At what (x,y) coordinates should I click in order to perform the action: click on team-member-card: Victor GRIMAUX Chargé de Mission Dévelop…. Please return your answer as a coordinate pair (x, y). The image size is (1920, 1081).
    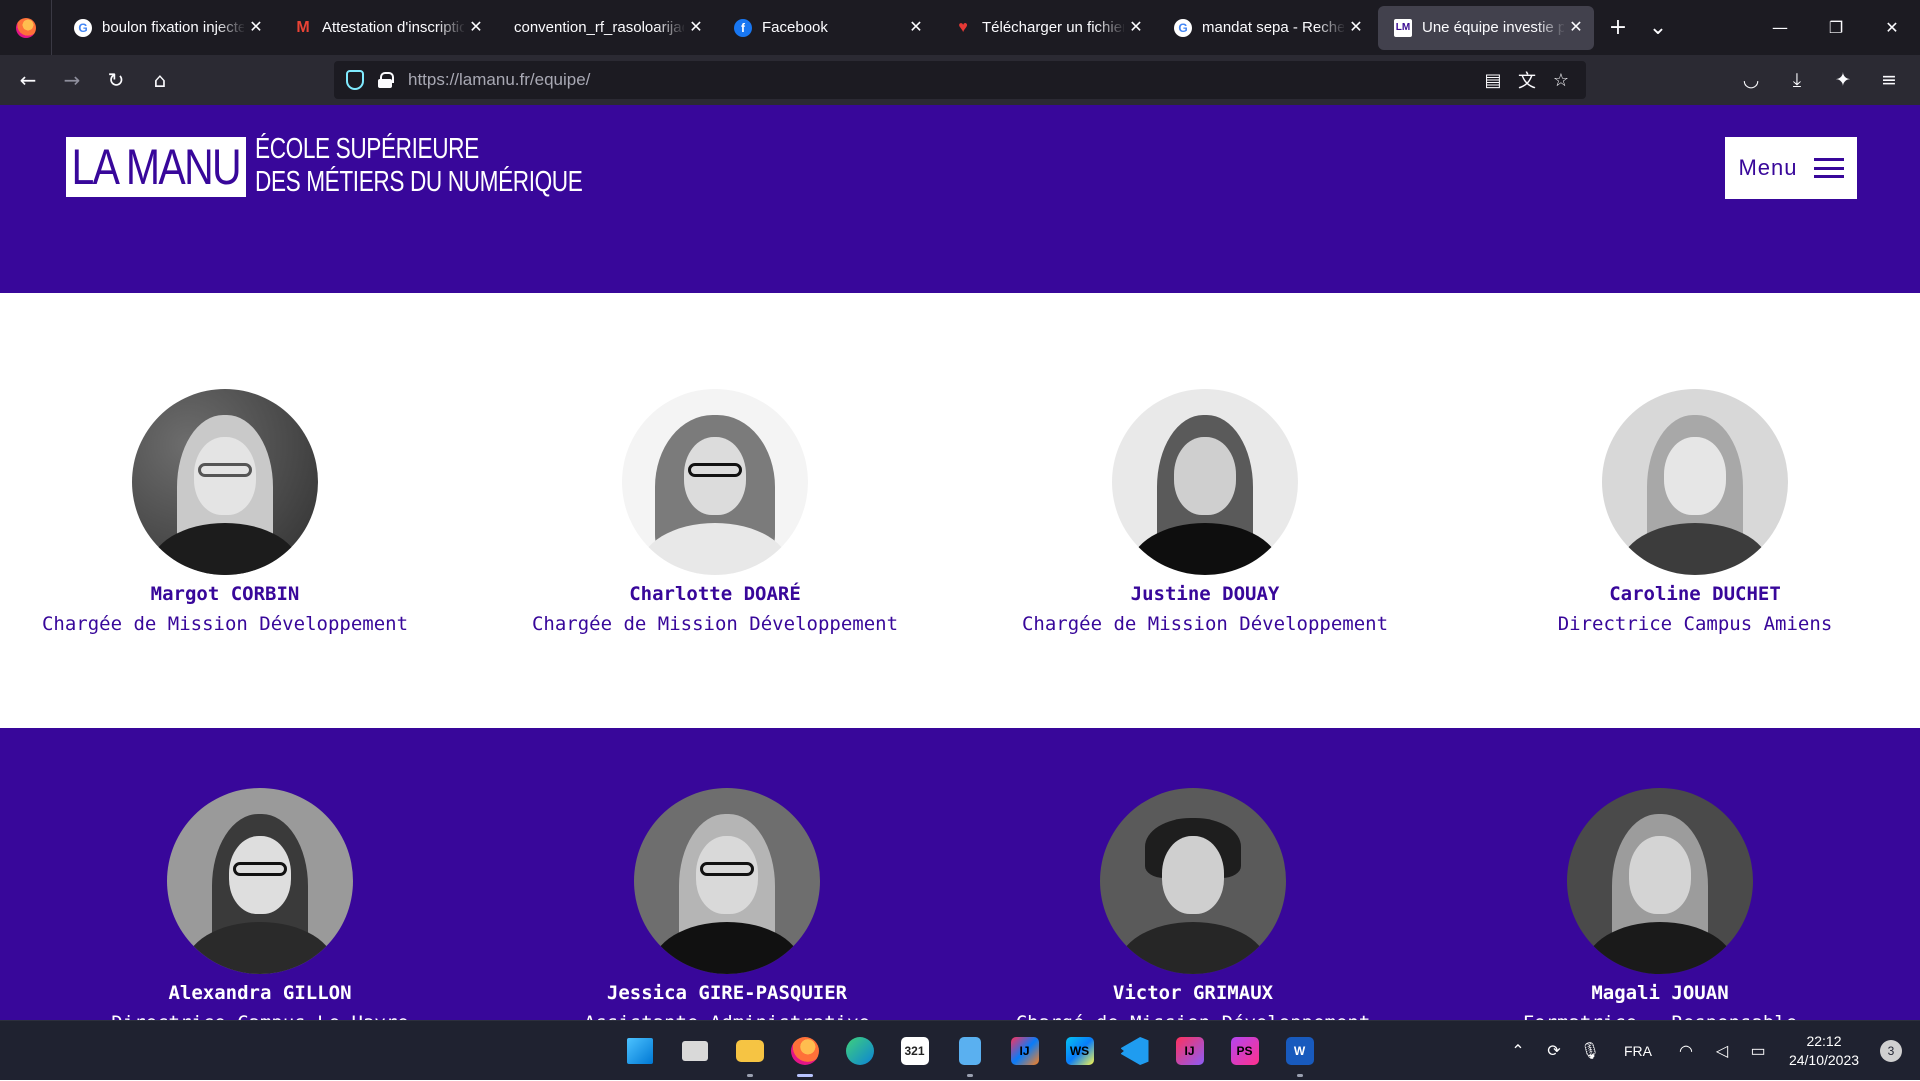
    Looking at the image, I should click on (1193, 904).